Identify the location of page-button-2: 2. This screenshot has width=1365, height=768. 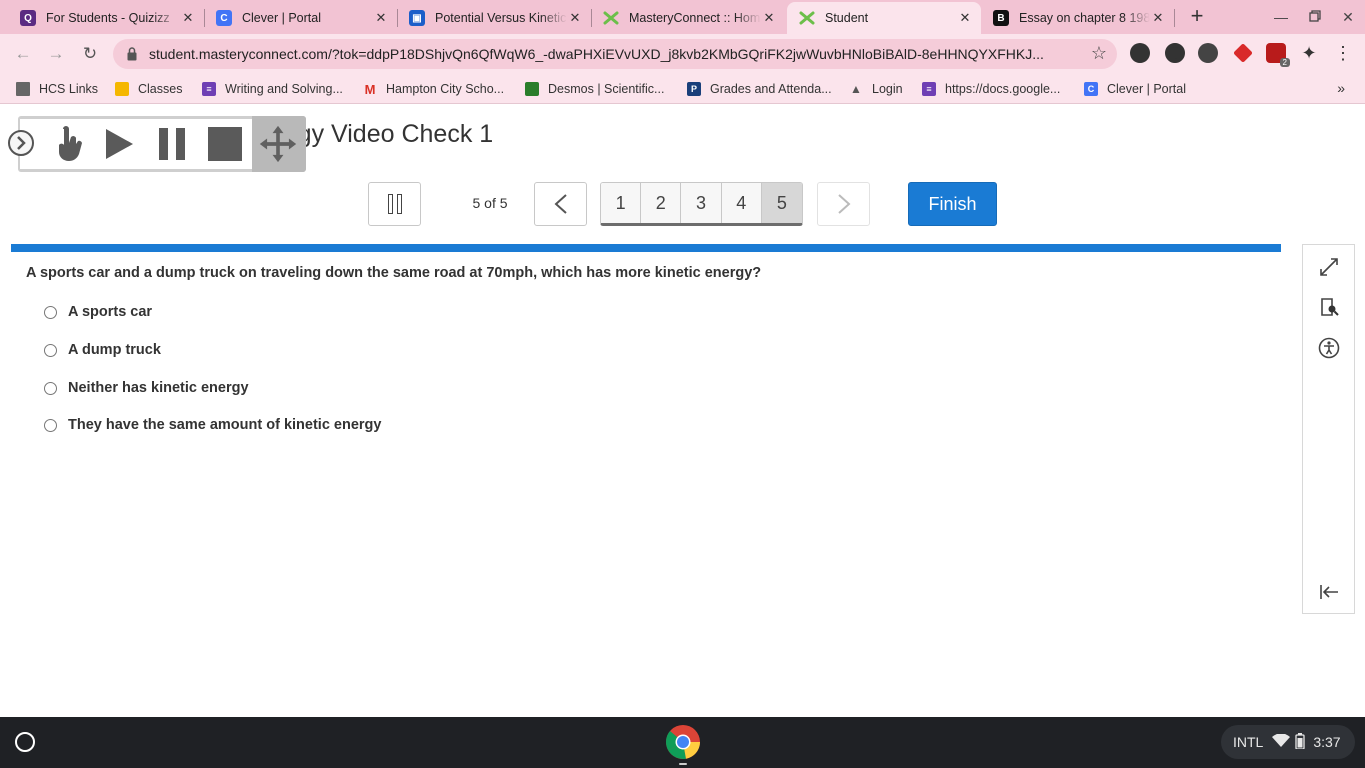
(661, 203).